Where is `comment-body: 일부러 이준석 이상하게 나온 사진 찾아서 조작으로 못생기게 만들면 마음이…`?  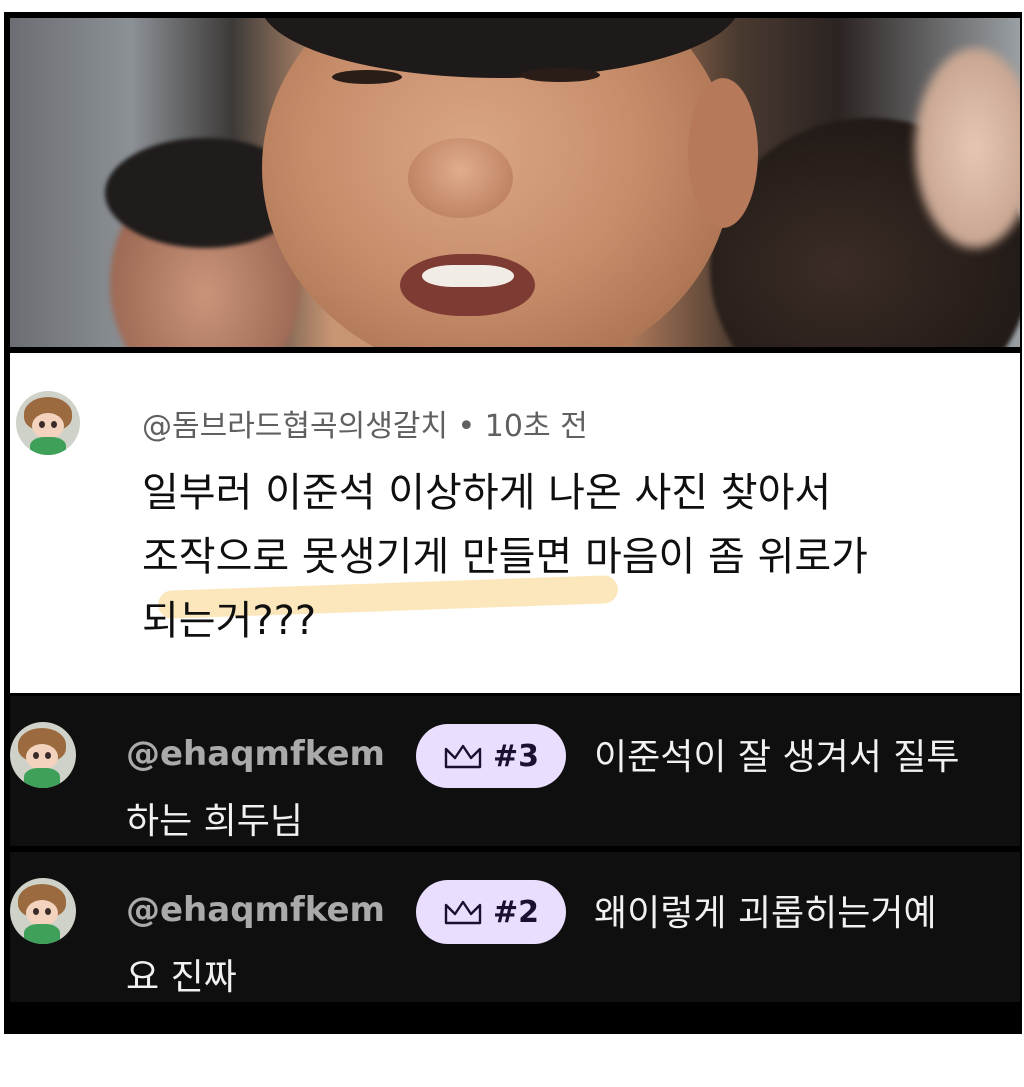
comment-body: 일부러 이준석 이상하게 나온 사진 찾아서 조작으로 못생기게 만들면 마음이… is located at coordinates (572, 557).